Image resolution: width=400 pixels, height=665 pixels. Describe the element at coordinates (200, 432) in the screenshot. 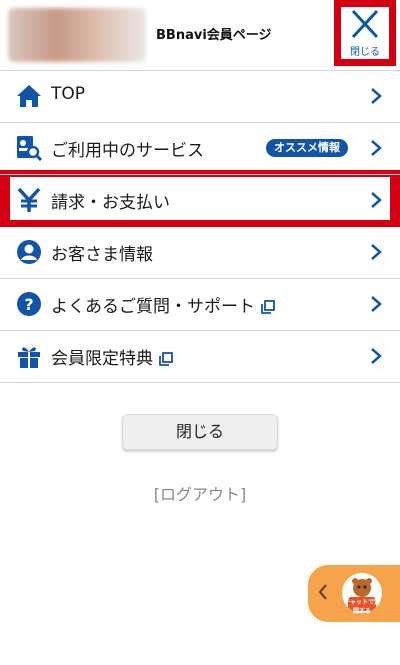

I see `close-button: 閉じる` at that location.